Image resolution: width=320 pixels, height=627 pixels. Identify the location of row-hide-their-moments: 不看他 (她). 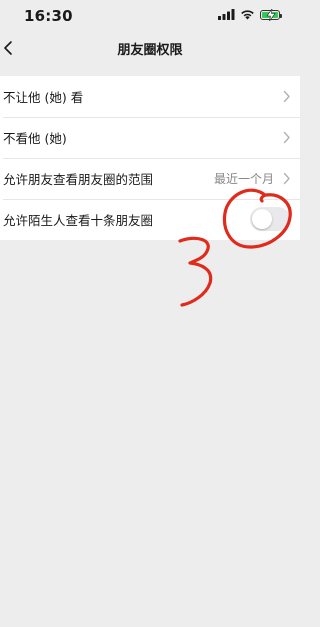
(150, 137).